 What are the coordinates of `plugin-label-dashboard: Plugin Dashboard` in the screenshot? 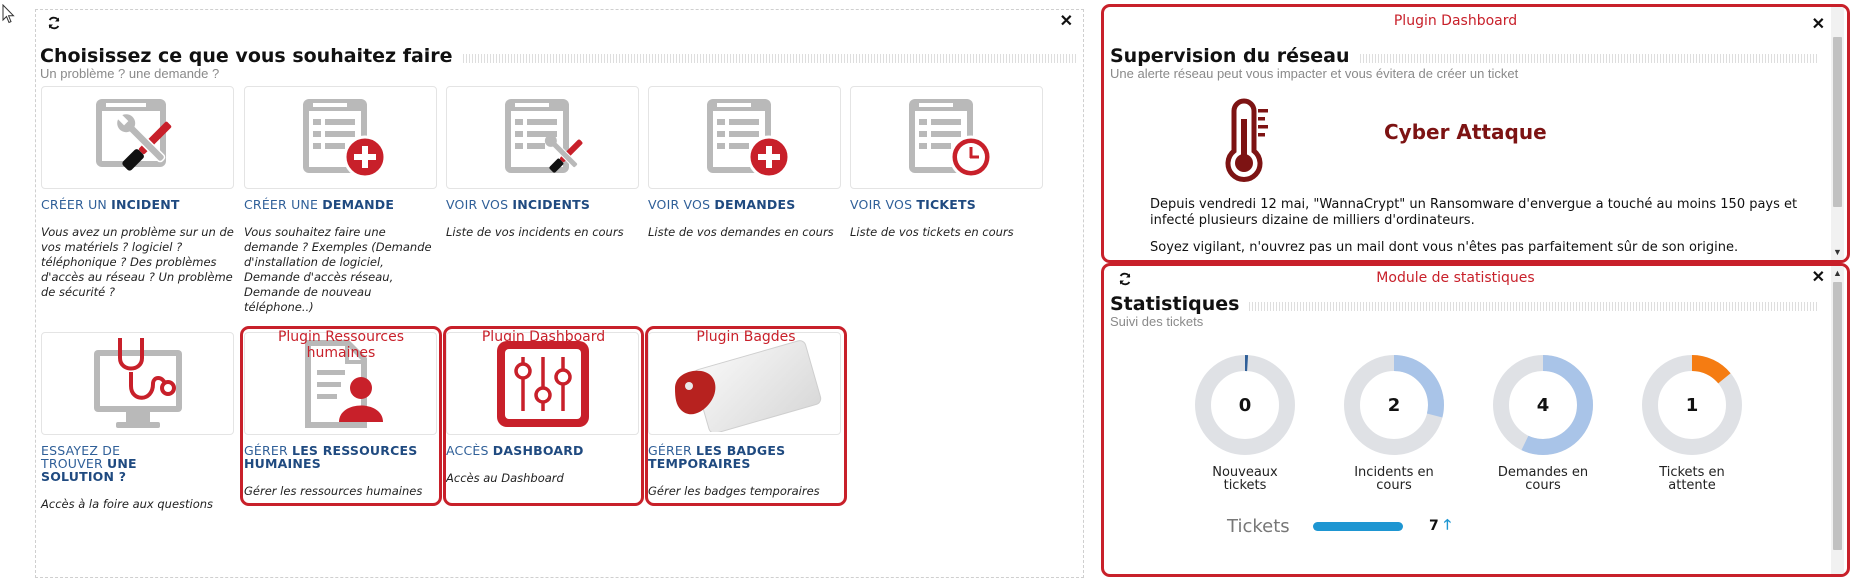 It's located at (543, 337).